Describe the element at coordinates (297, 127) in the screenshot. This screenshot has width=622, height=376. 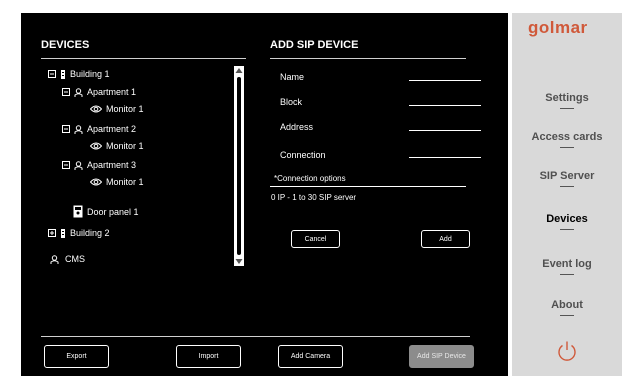
I see `address-label: Address` at that location.